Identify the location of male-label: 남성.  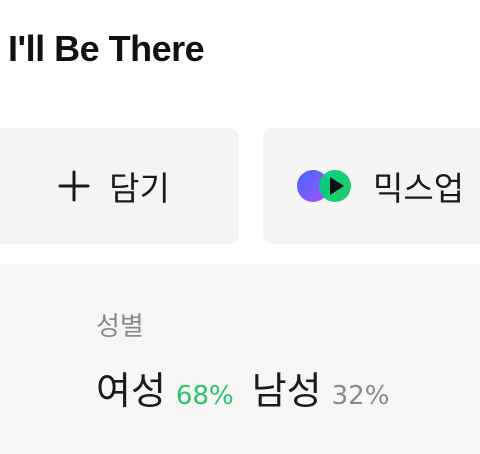
(286, 391).